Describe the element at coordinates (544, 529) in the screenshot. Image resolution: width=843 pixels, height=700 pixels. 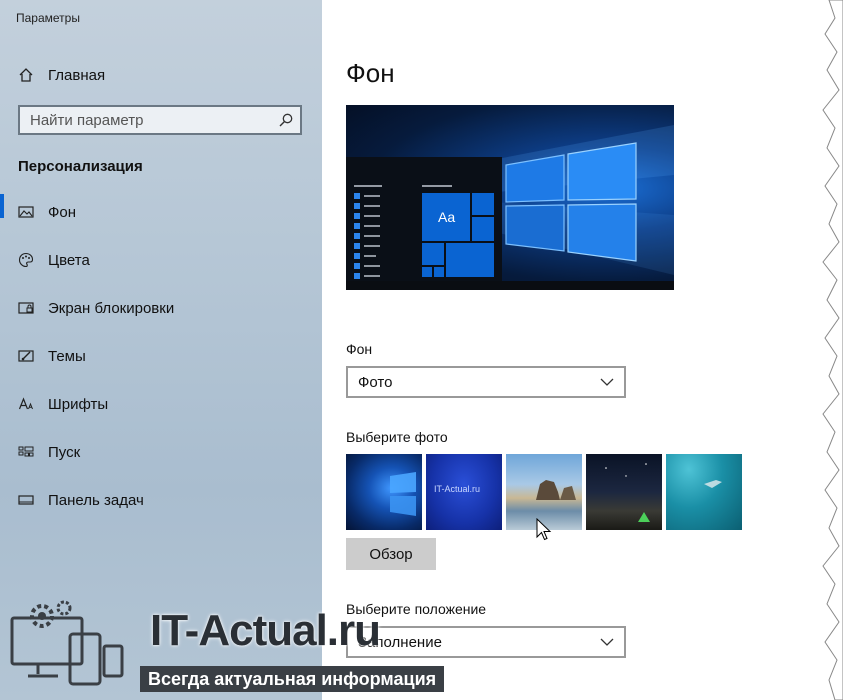
I see `mouse-cursor-icon` at that location.